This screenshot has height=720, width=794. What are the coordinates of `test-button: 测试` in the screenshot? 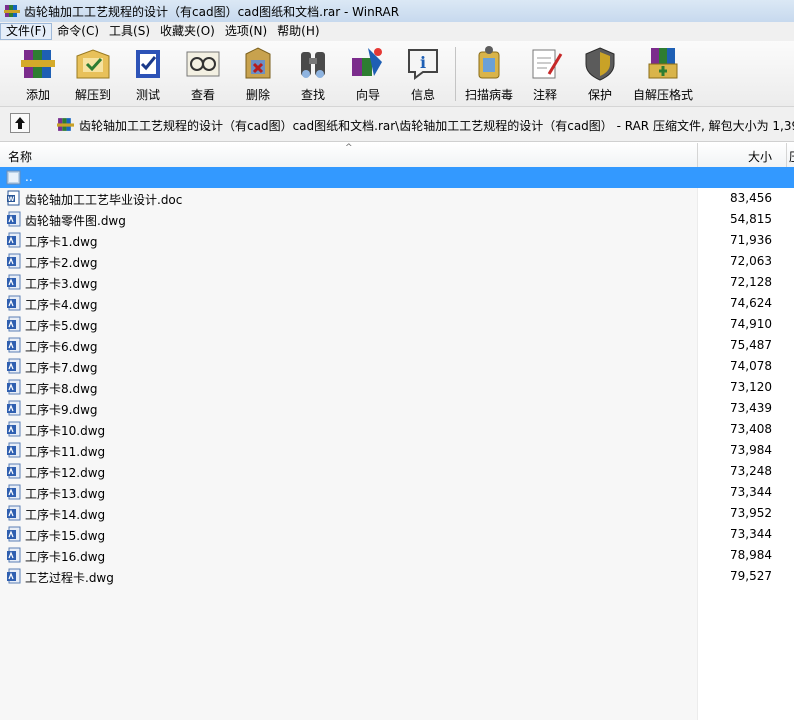 It's located at (148, 74).